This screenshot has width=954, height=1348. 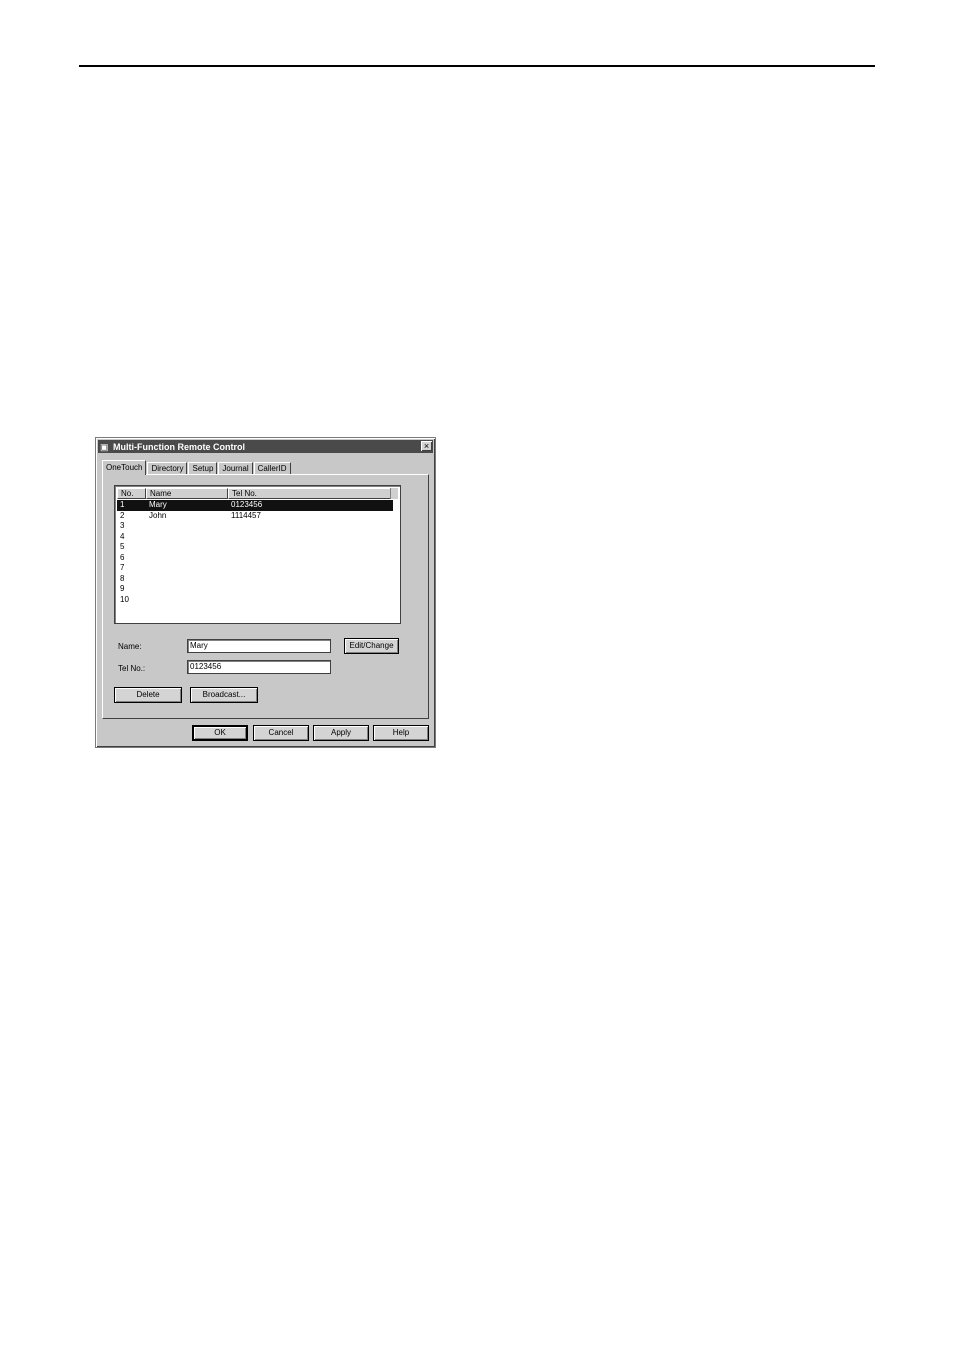 What do you see at coordinates (132, 668) in the screenshot?
I see `tel-no-label: Tel No.:` at bounding box center [132, 668].